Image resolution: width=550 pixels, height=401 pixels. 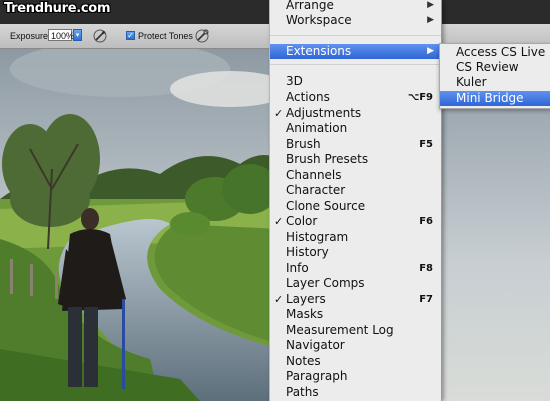 I want to click on submenu-item-label: Mini Bridge, so click(x=490, y=98).